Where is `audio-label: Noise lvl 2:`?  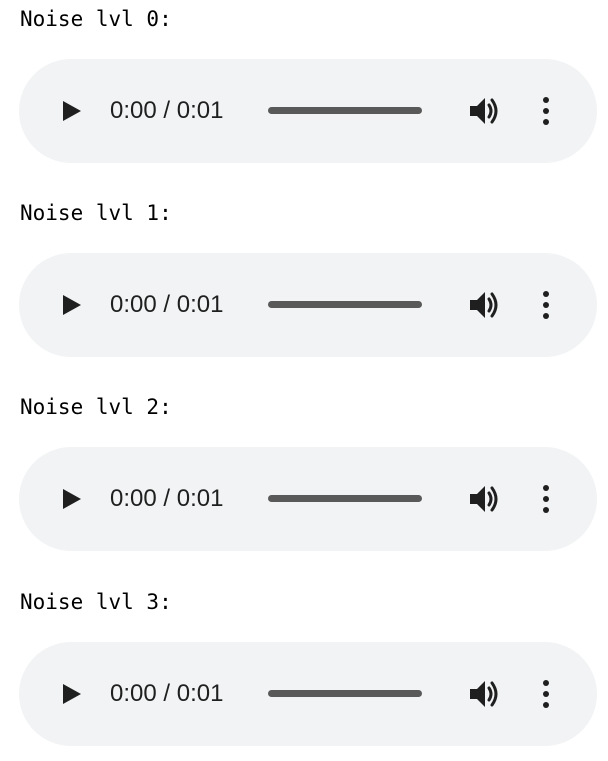 audio-label: Noise lvl 2: is located at coordinates (96, 407).